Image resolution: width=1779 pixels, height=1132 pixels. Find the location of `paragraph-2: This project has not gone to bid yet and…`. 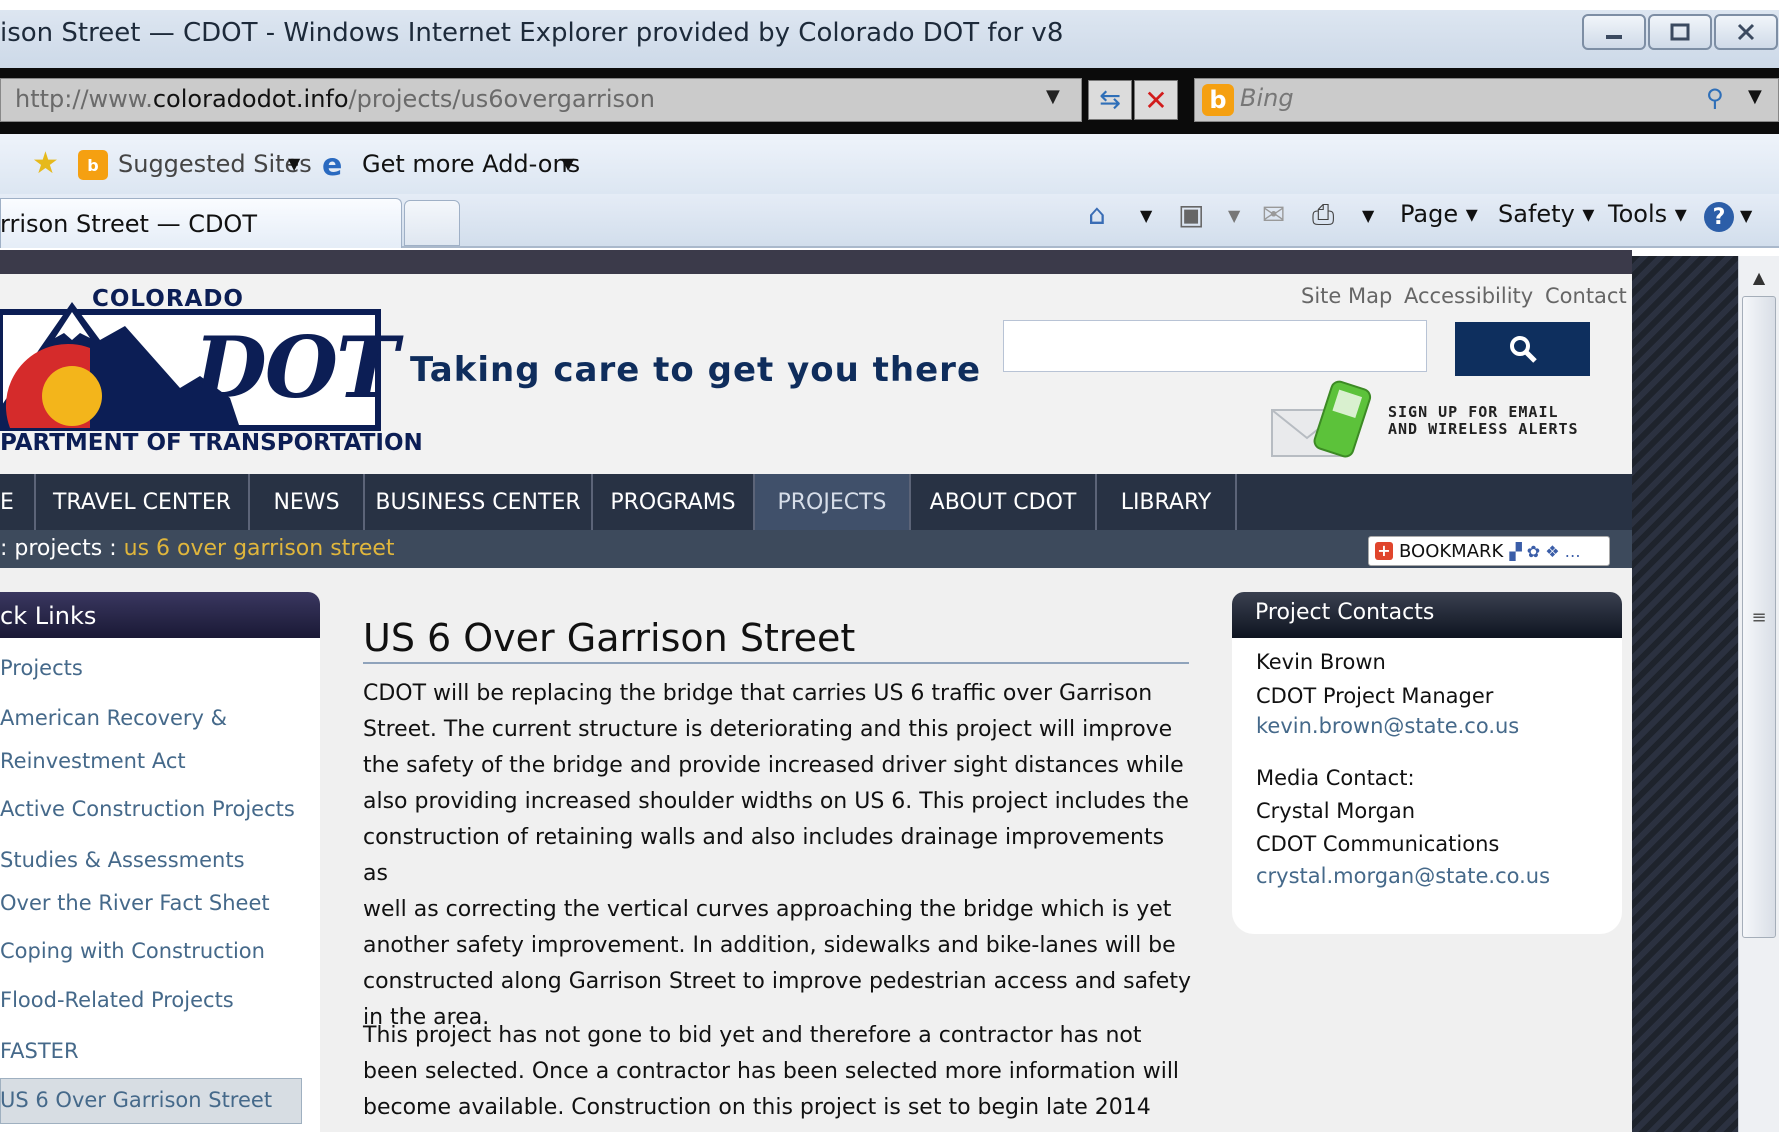

paragraph-2: This project has not gone to bid yet and… is located at coordinates (778, 1075).